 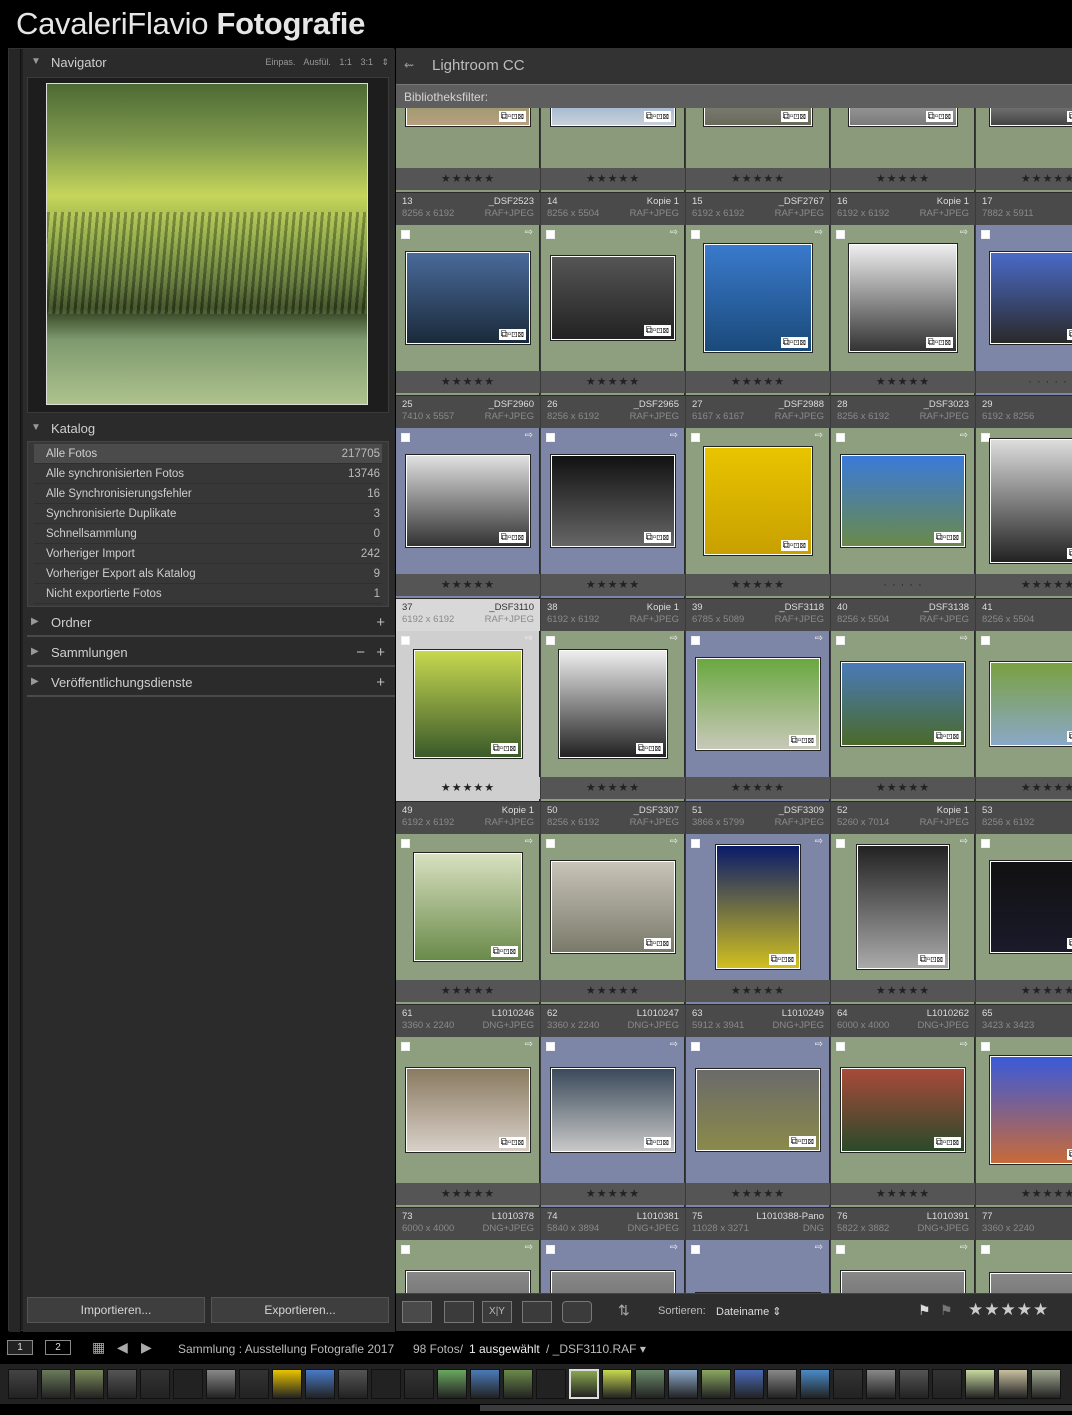 What do you see at coordinates (208, 574) in the screenshot?
I see `katalog-item: Vorheriger Export als Katalog 9` at bounding box center [208, 574].